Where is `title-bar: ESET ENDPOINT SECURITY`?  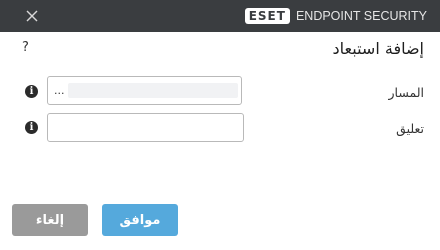 title-bar: ESET ENDPOINT SECURITY is located at coordinates (220, 16).